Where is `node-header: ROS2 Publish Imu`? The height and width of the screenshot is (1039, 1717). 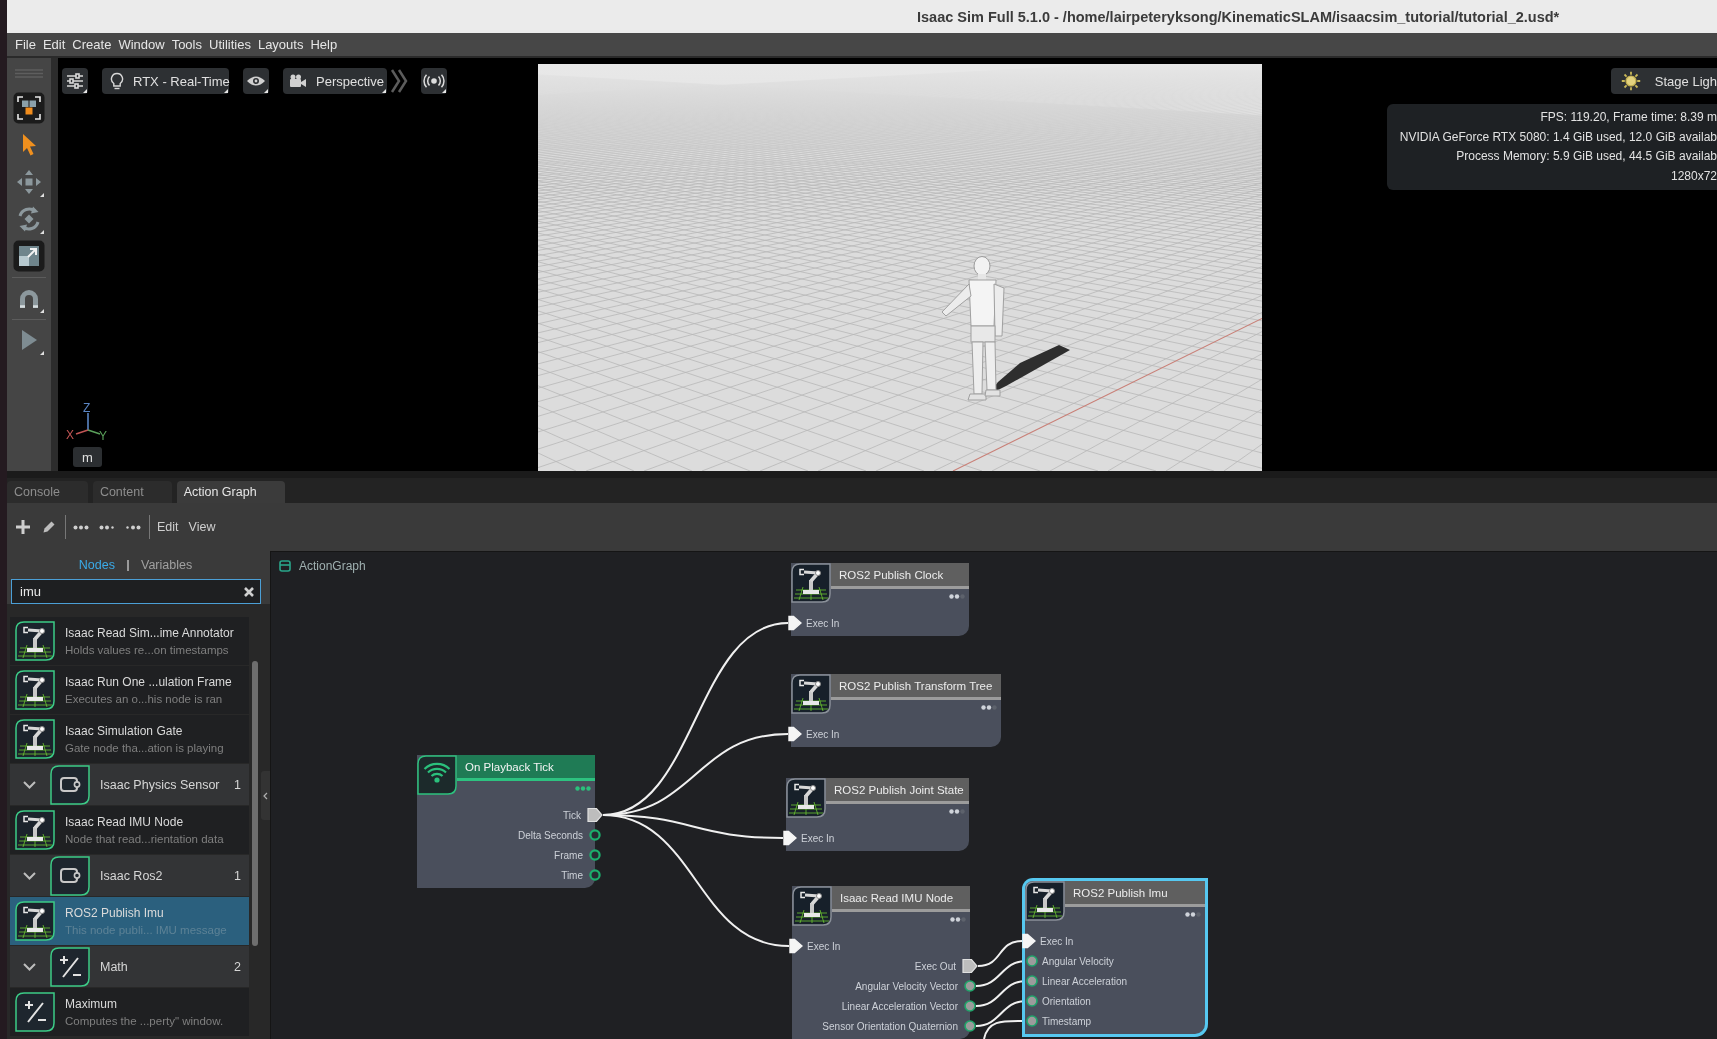
node-header: ROS2 Publish Imu is located at coordinates (1135, 894).